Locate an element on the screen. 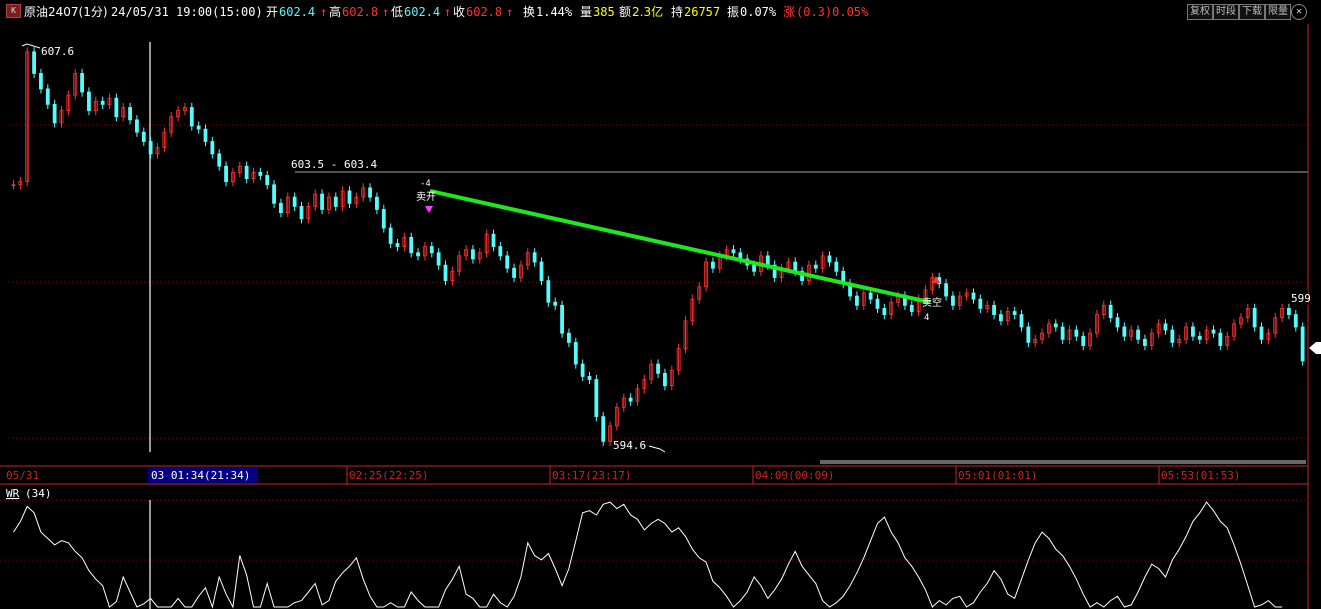  turnover-value: 1.44% is located at coordinates (554, 12).